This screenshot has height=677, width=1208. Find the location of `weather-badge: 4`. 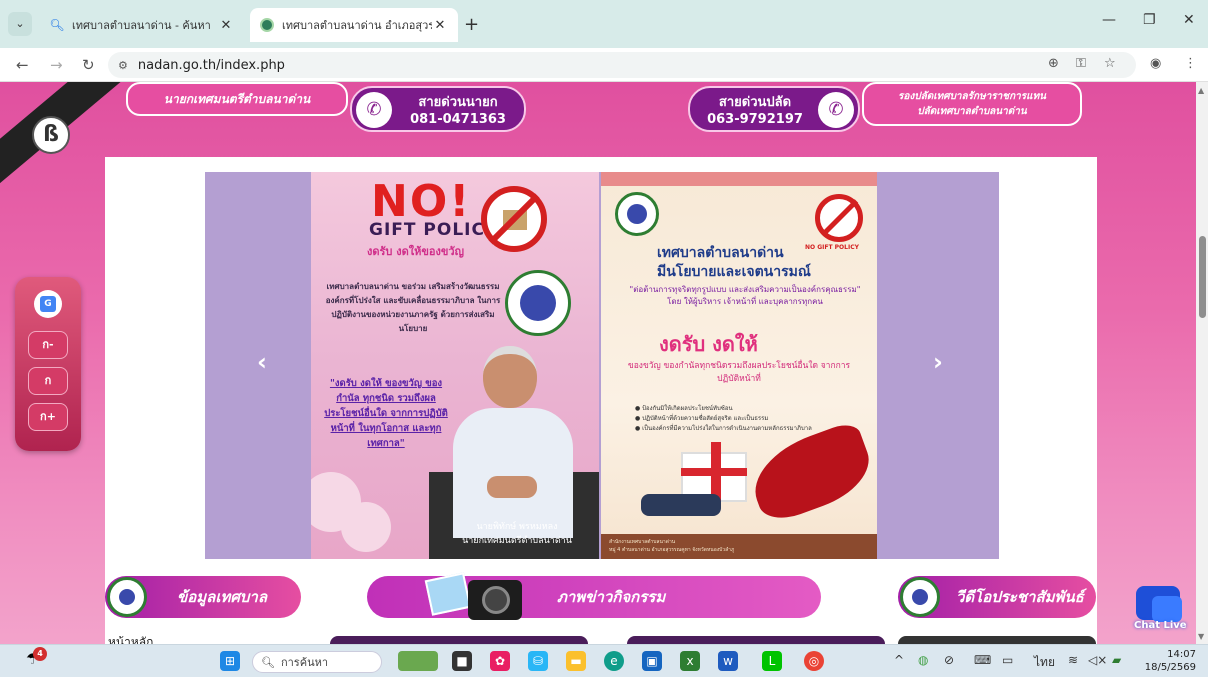

weather-badge: 4 is located at coordinates (40, 654).